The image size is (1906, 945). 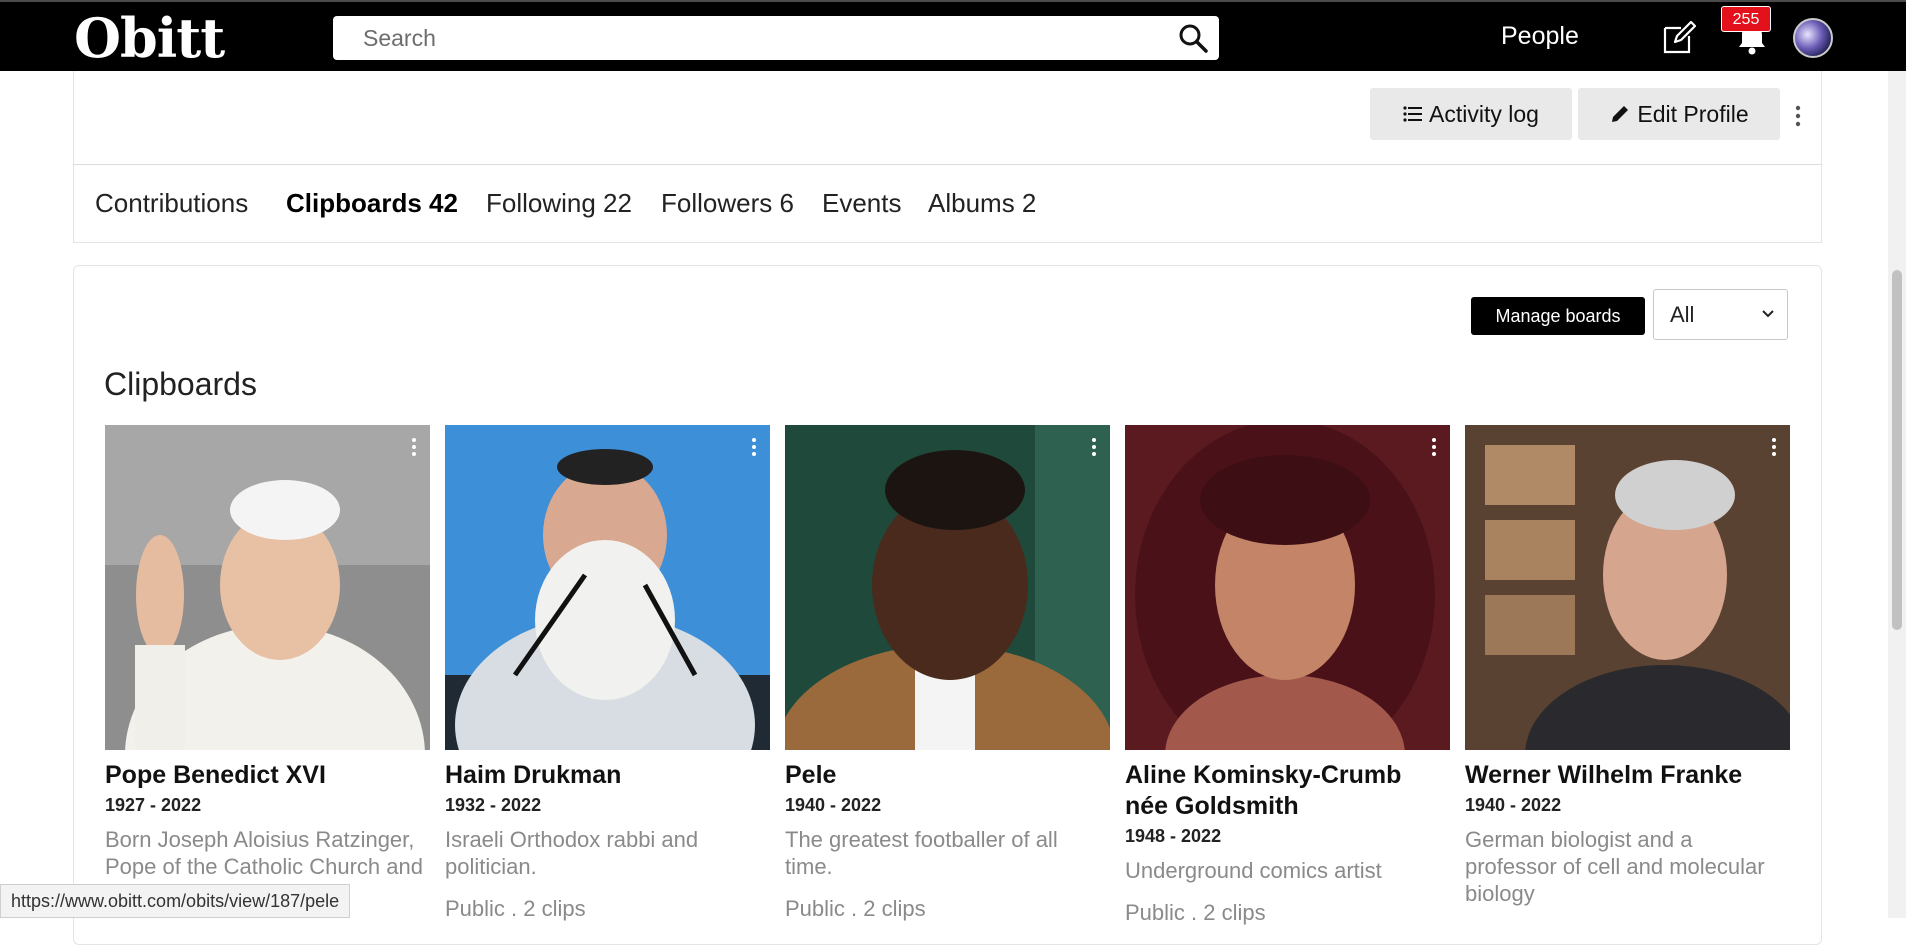 I want to click on board-name: Pele, so click(x=947, y=775).